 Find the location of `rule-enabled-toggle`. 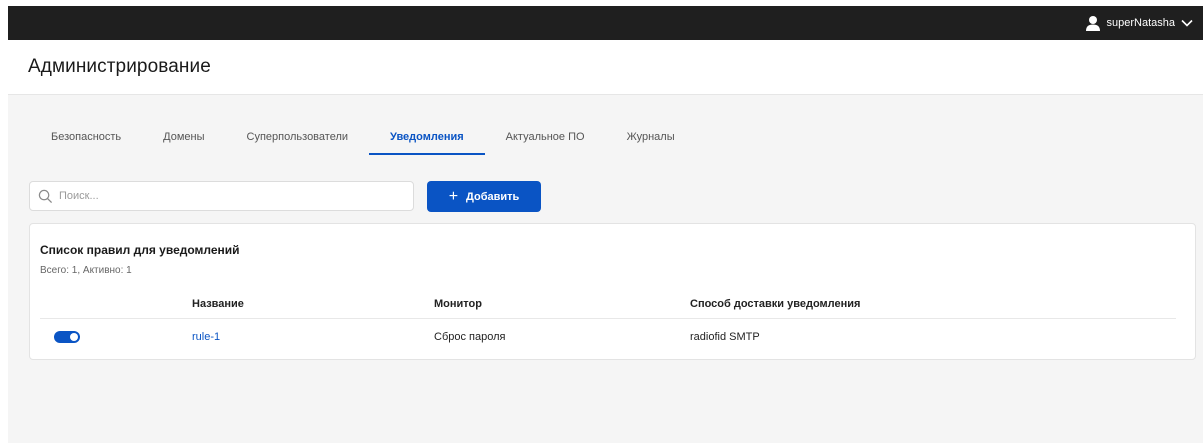

rule-enabled-toggle is located at coordinates (67, 337).